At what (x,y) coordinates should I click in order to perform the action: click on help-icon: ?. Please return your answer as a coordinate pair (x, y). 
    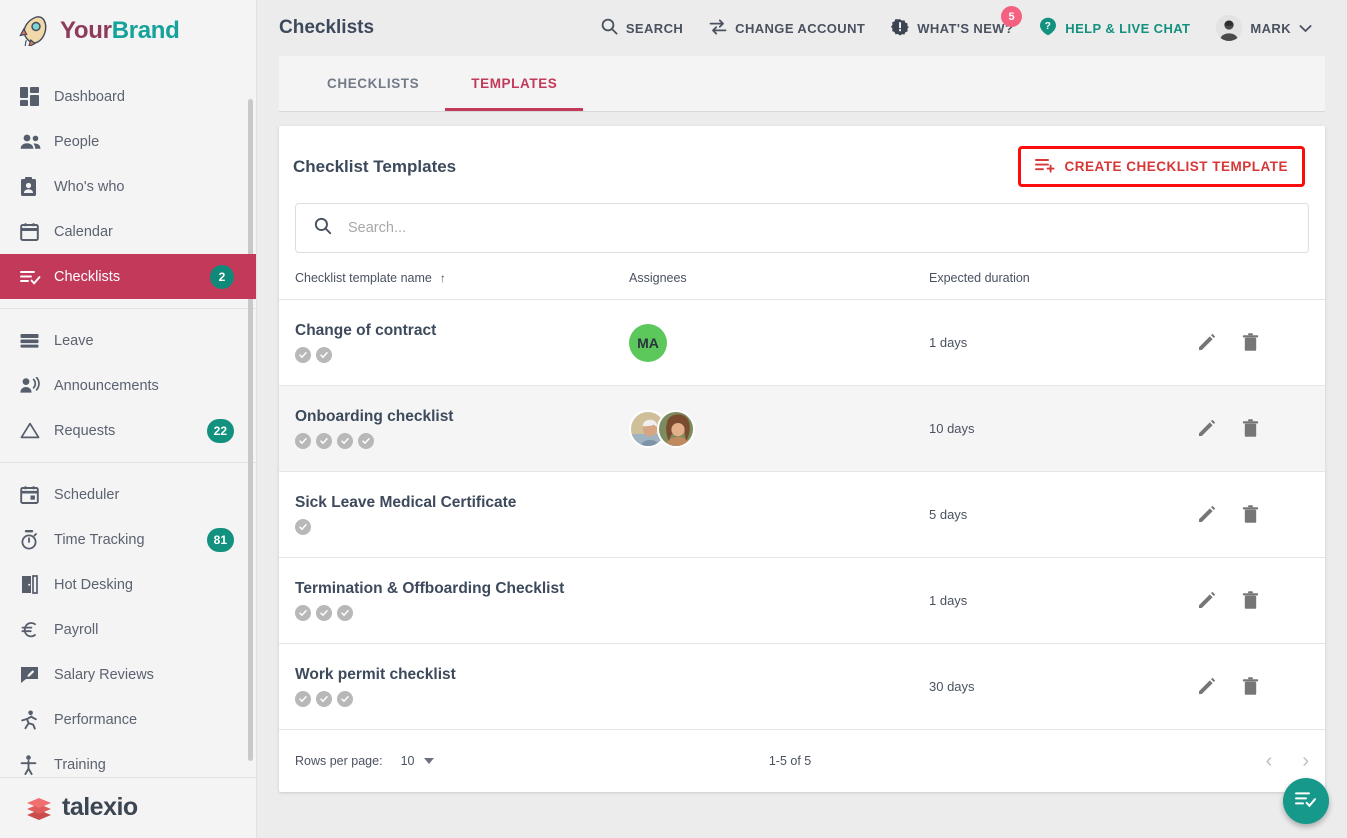
    Looking at the image, I should click on (1048, 28).